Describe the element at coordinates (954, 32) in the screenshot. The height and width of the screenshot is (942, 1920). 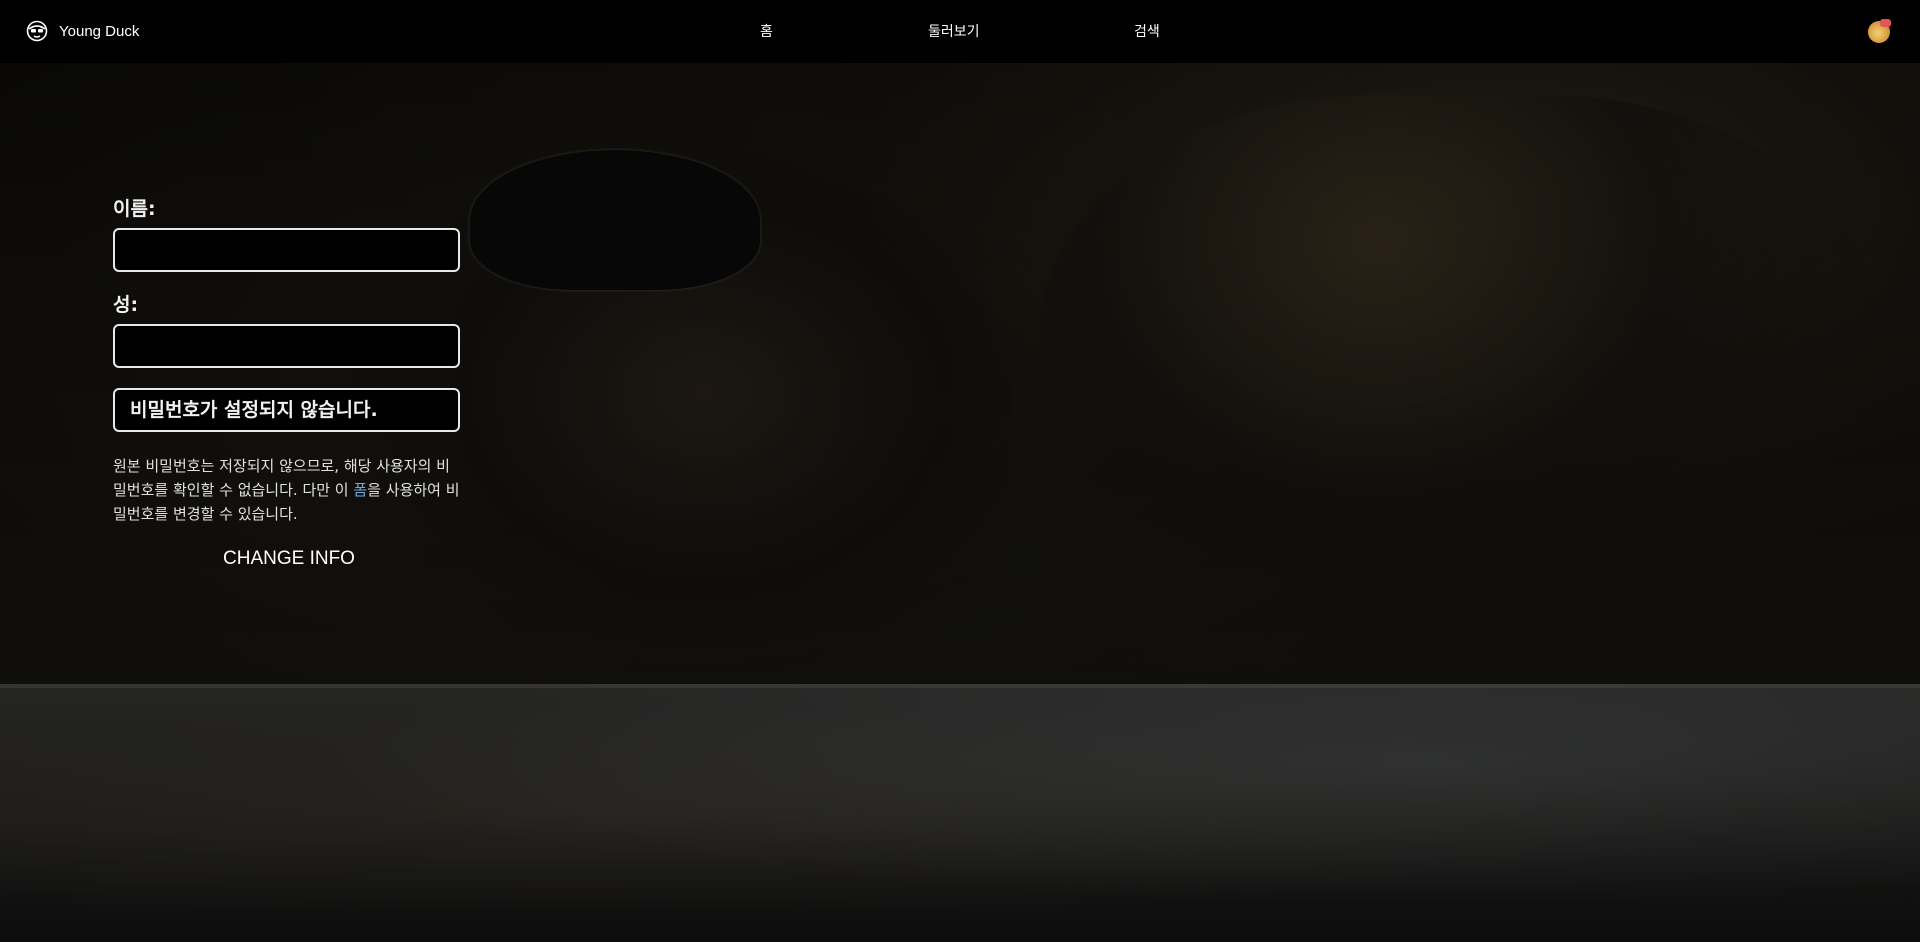
I see `nav-explore: 둘러보기` at that location.